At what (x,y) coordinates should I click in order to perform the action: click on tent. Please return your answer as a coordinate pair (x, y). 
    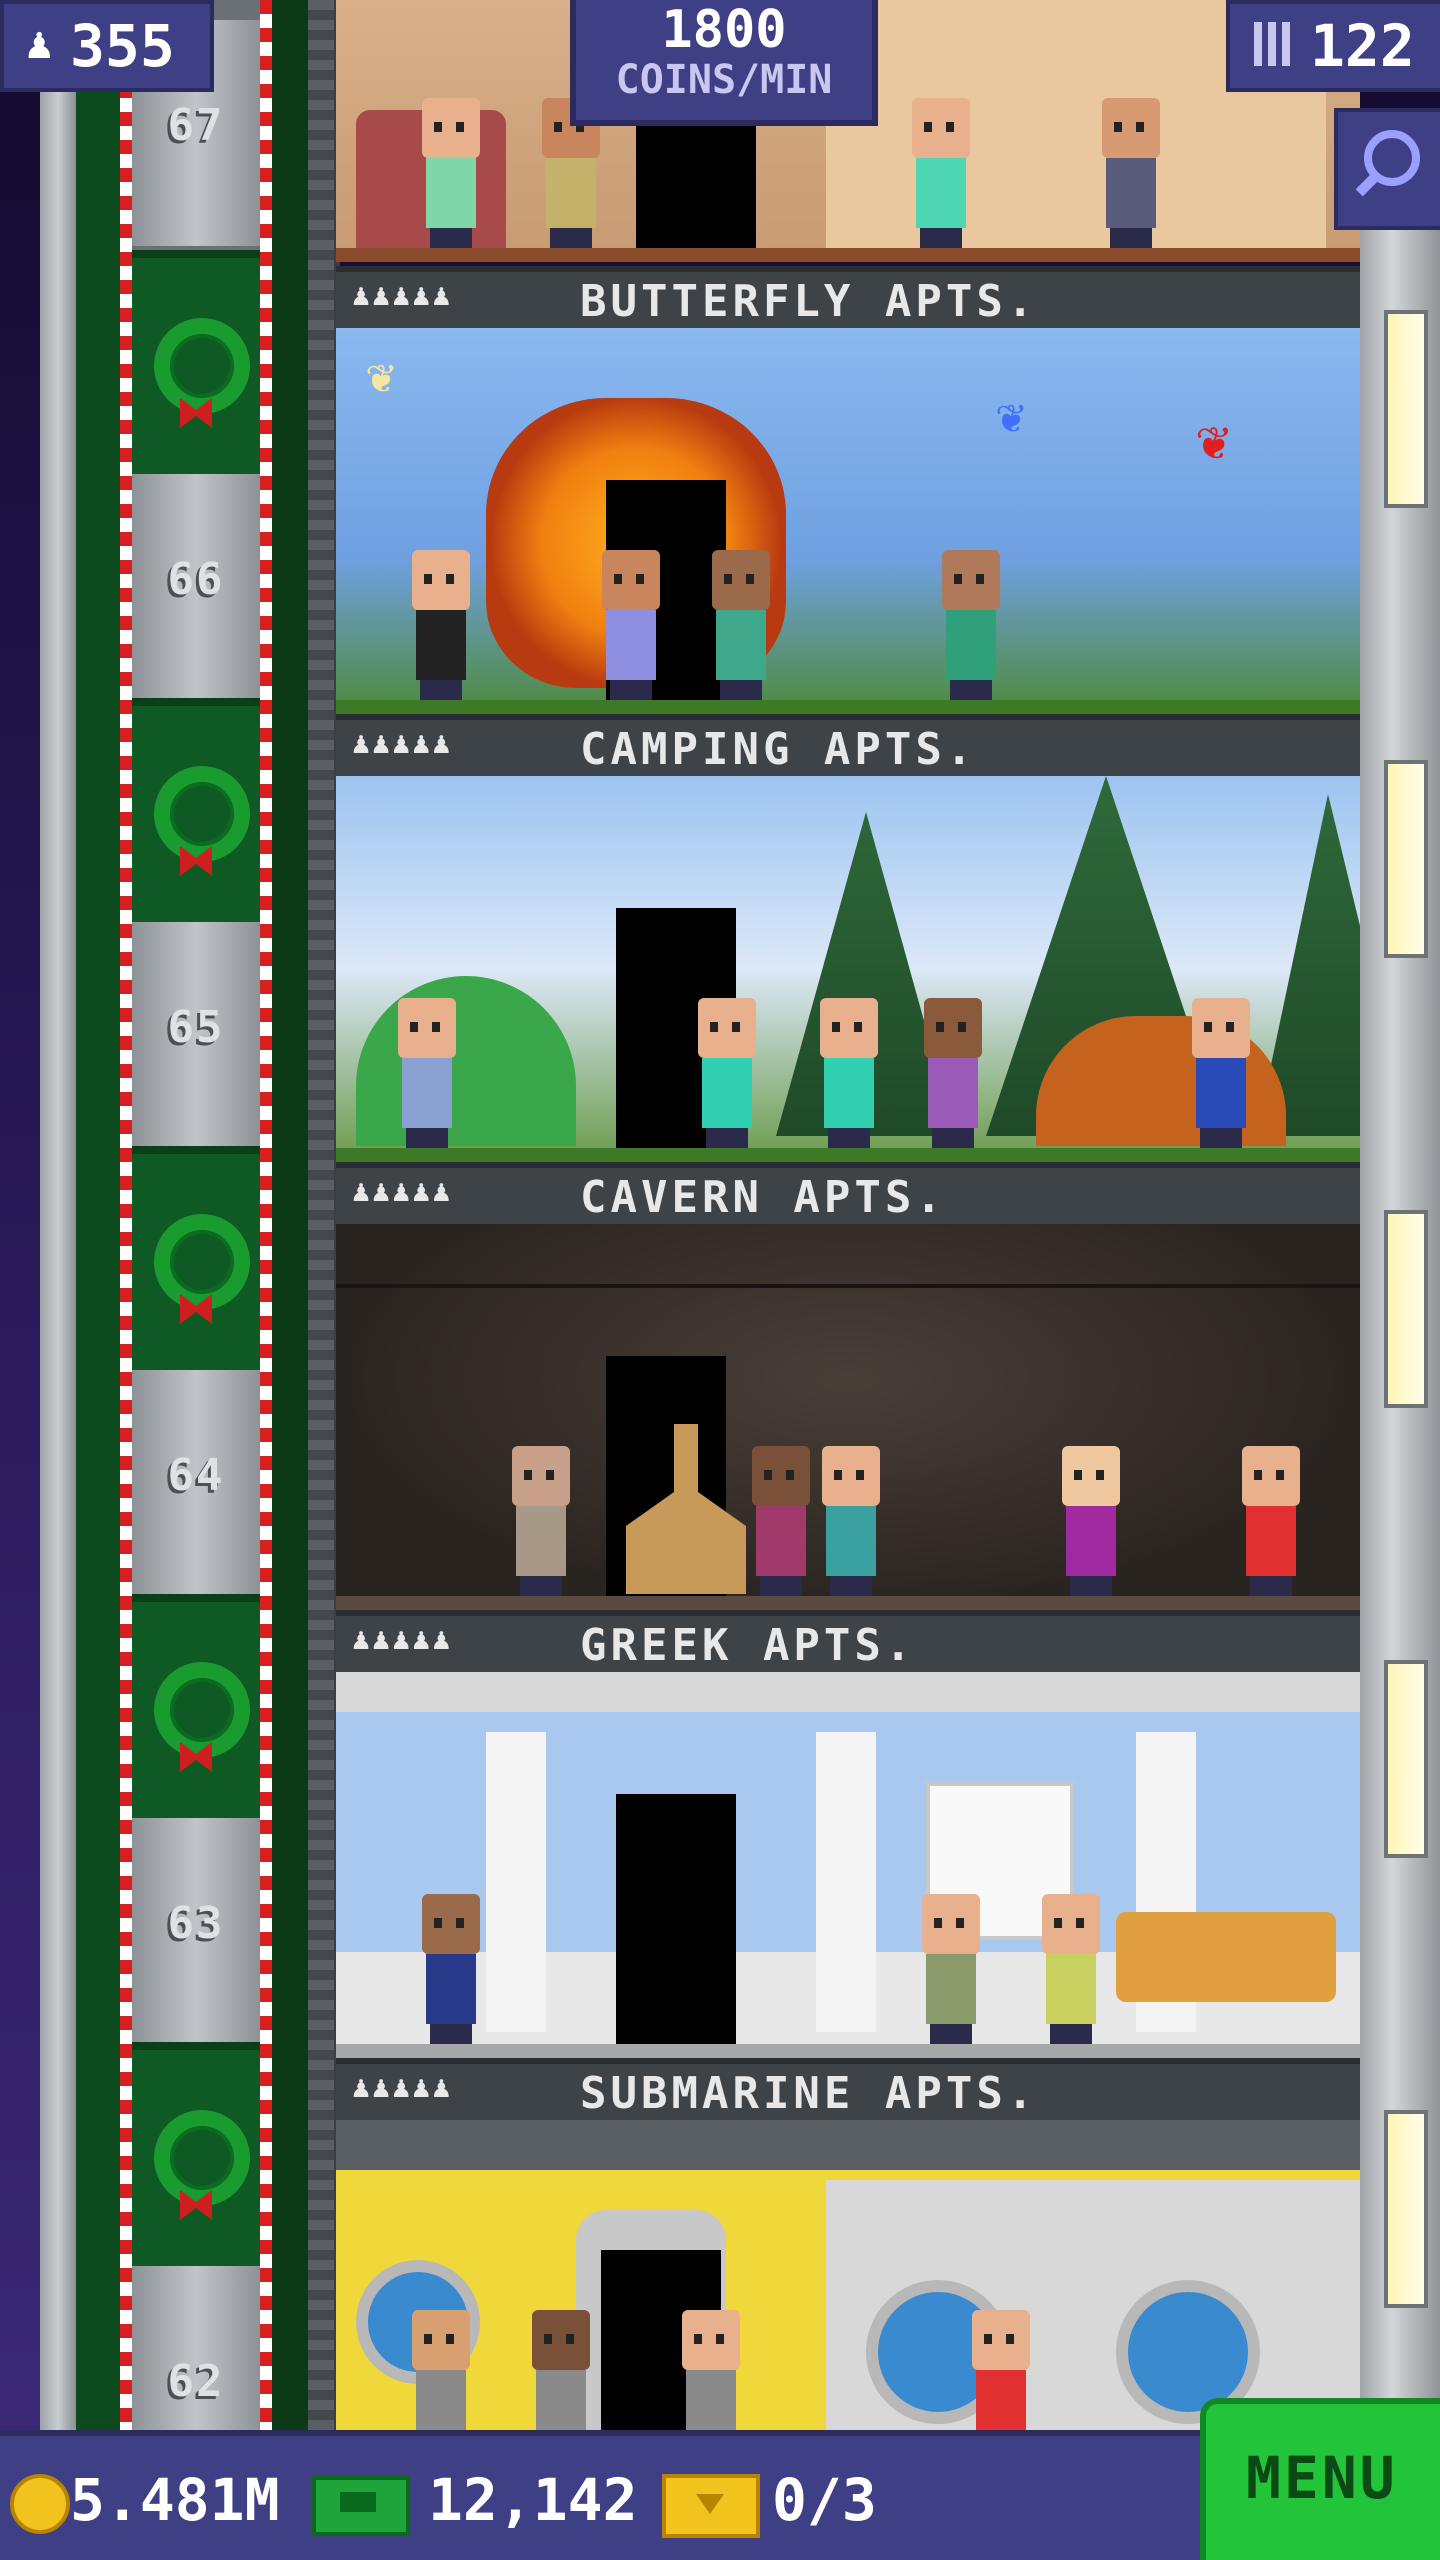
    Looking at the image, I should click on (466, 1061).